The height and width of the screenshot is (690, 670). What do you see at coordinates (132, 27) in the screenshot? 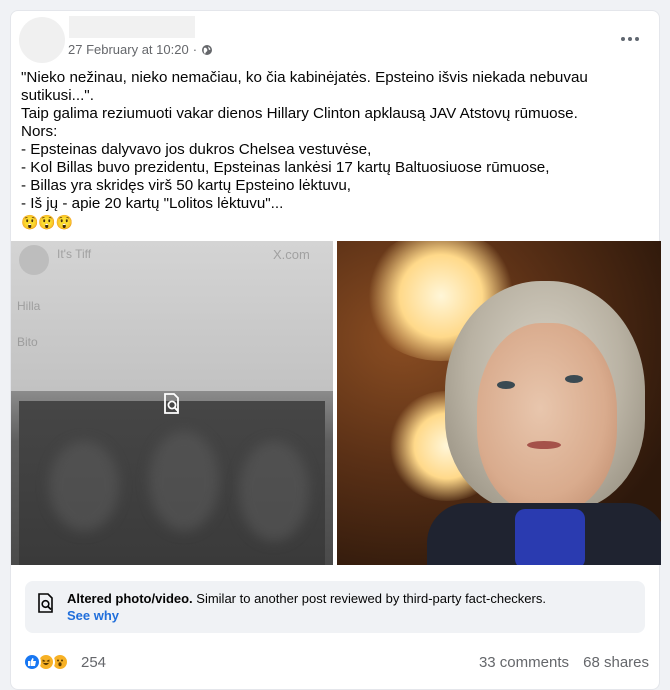
I see `author-name-redacted` at bounding box center [132, 27].